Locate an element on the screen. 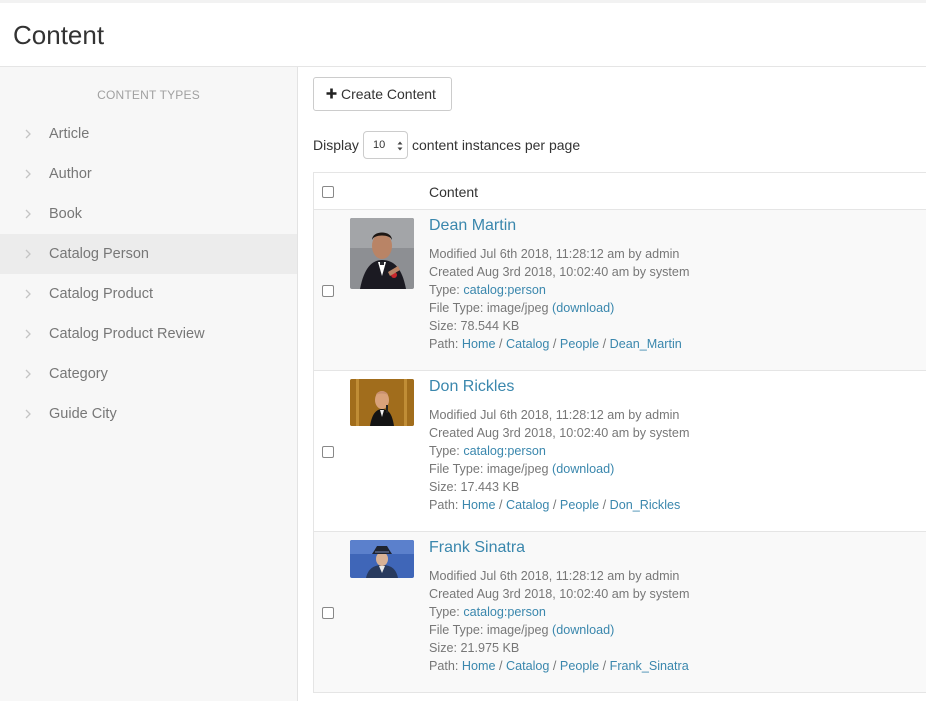 Image resolution: width=926 pixels, height=701 pixels. content-column-header: Content is located at coordinates (454, 192).